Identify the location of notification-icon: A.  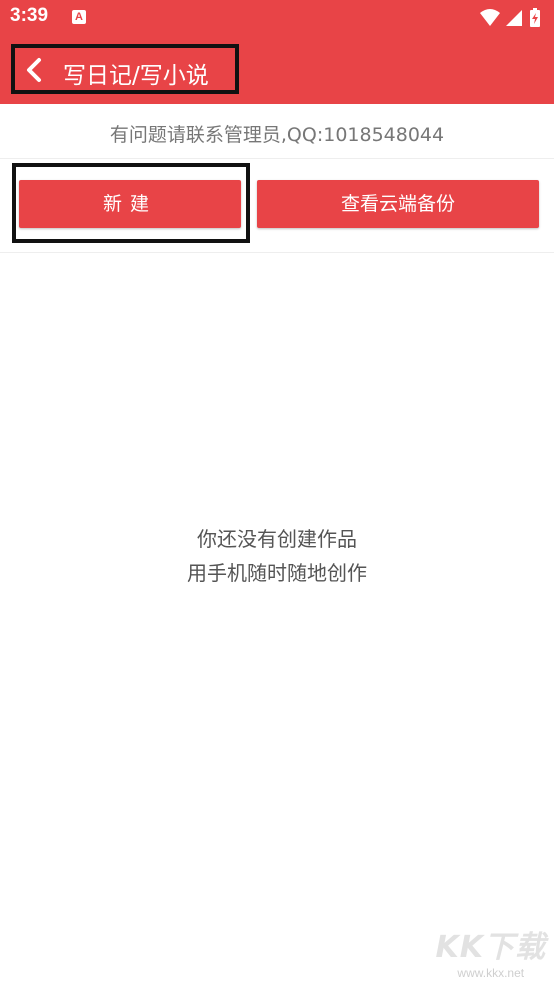
(79, 17).